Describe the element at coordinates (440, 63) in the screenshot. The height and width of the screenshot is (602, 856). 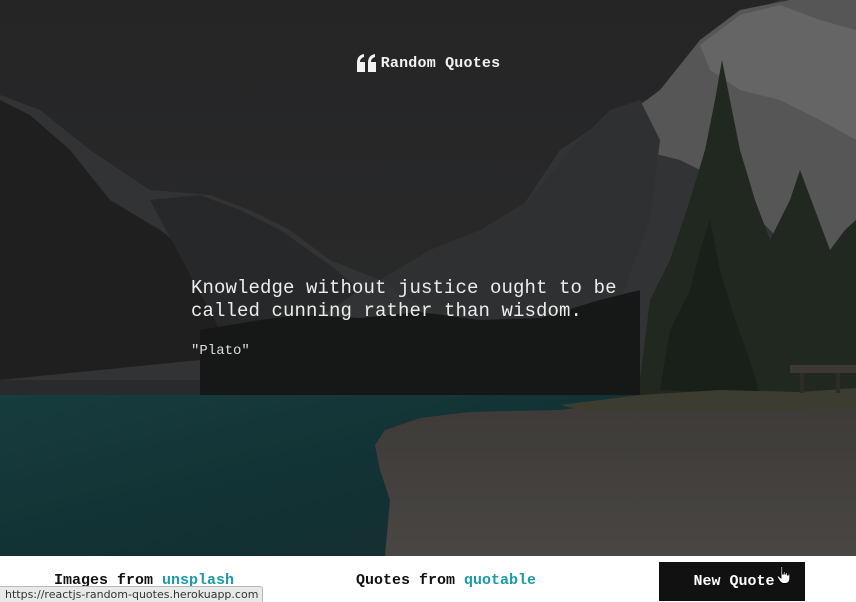
I see `app-title: Random Quotes` at that location.